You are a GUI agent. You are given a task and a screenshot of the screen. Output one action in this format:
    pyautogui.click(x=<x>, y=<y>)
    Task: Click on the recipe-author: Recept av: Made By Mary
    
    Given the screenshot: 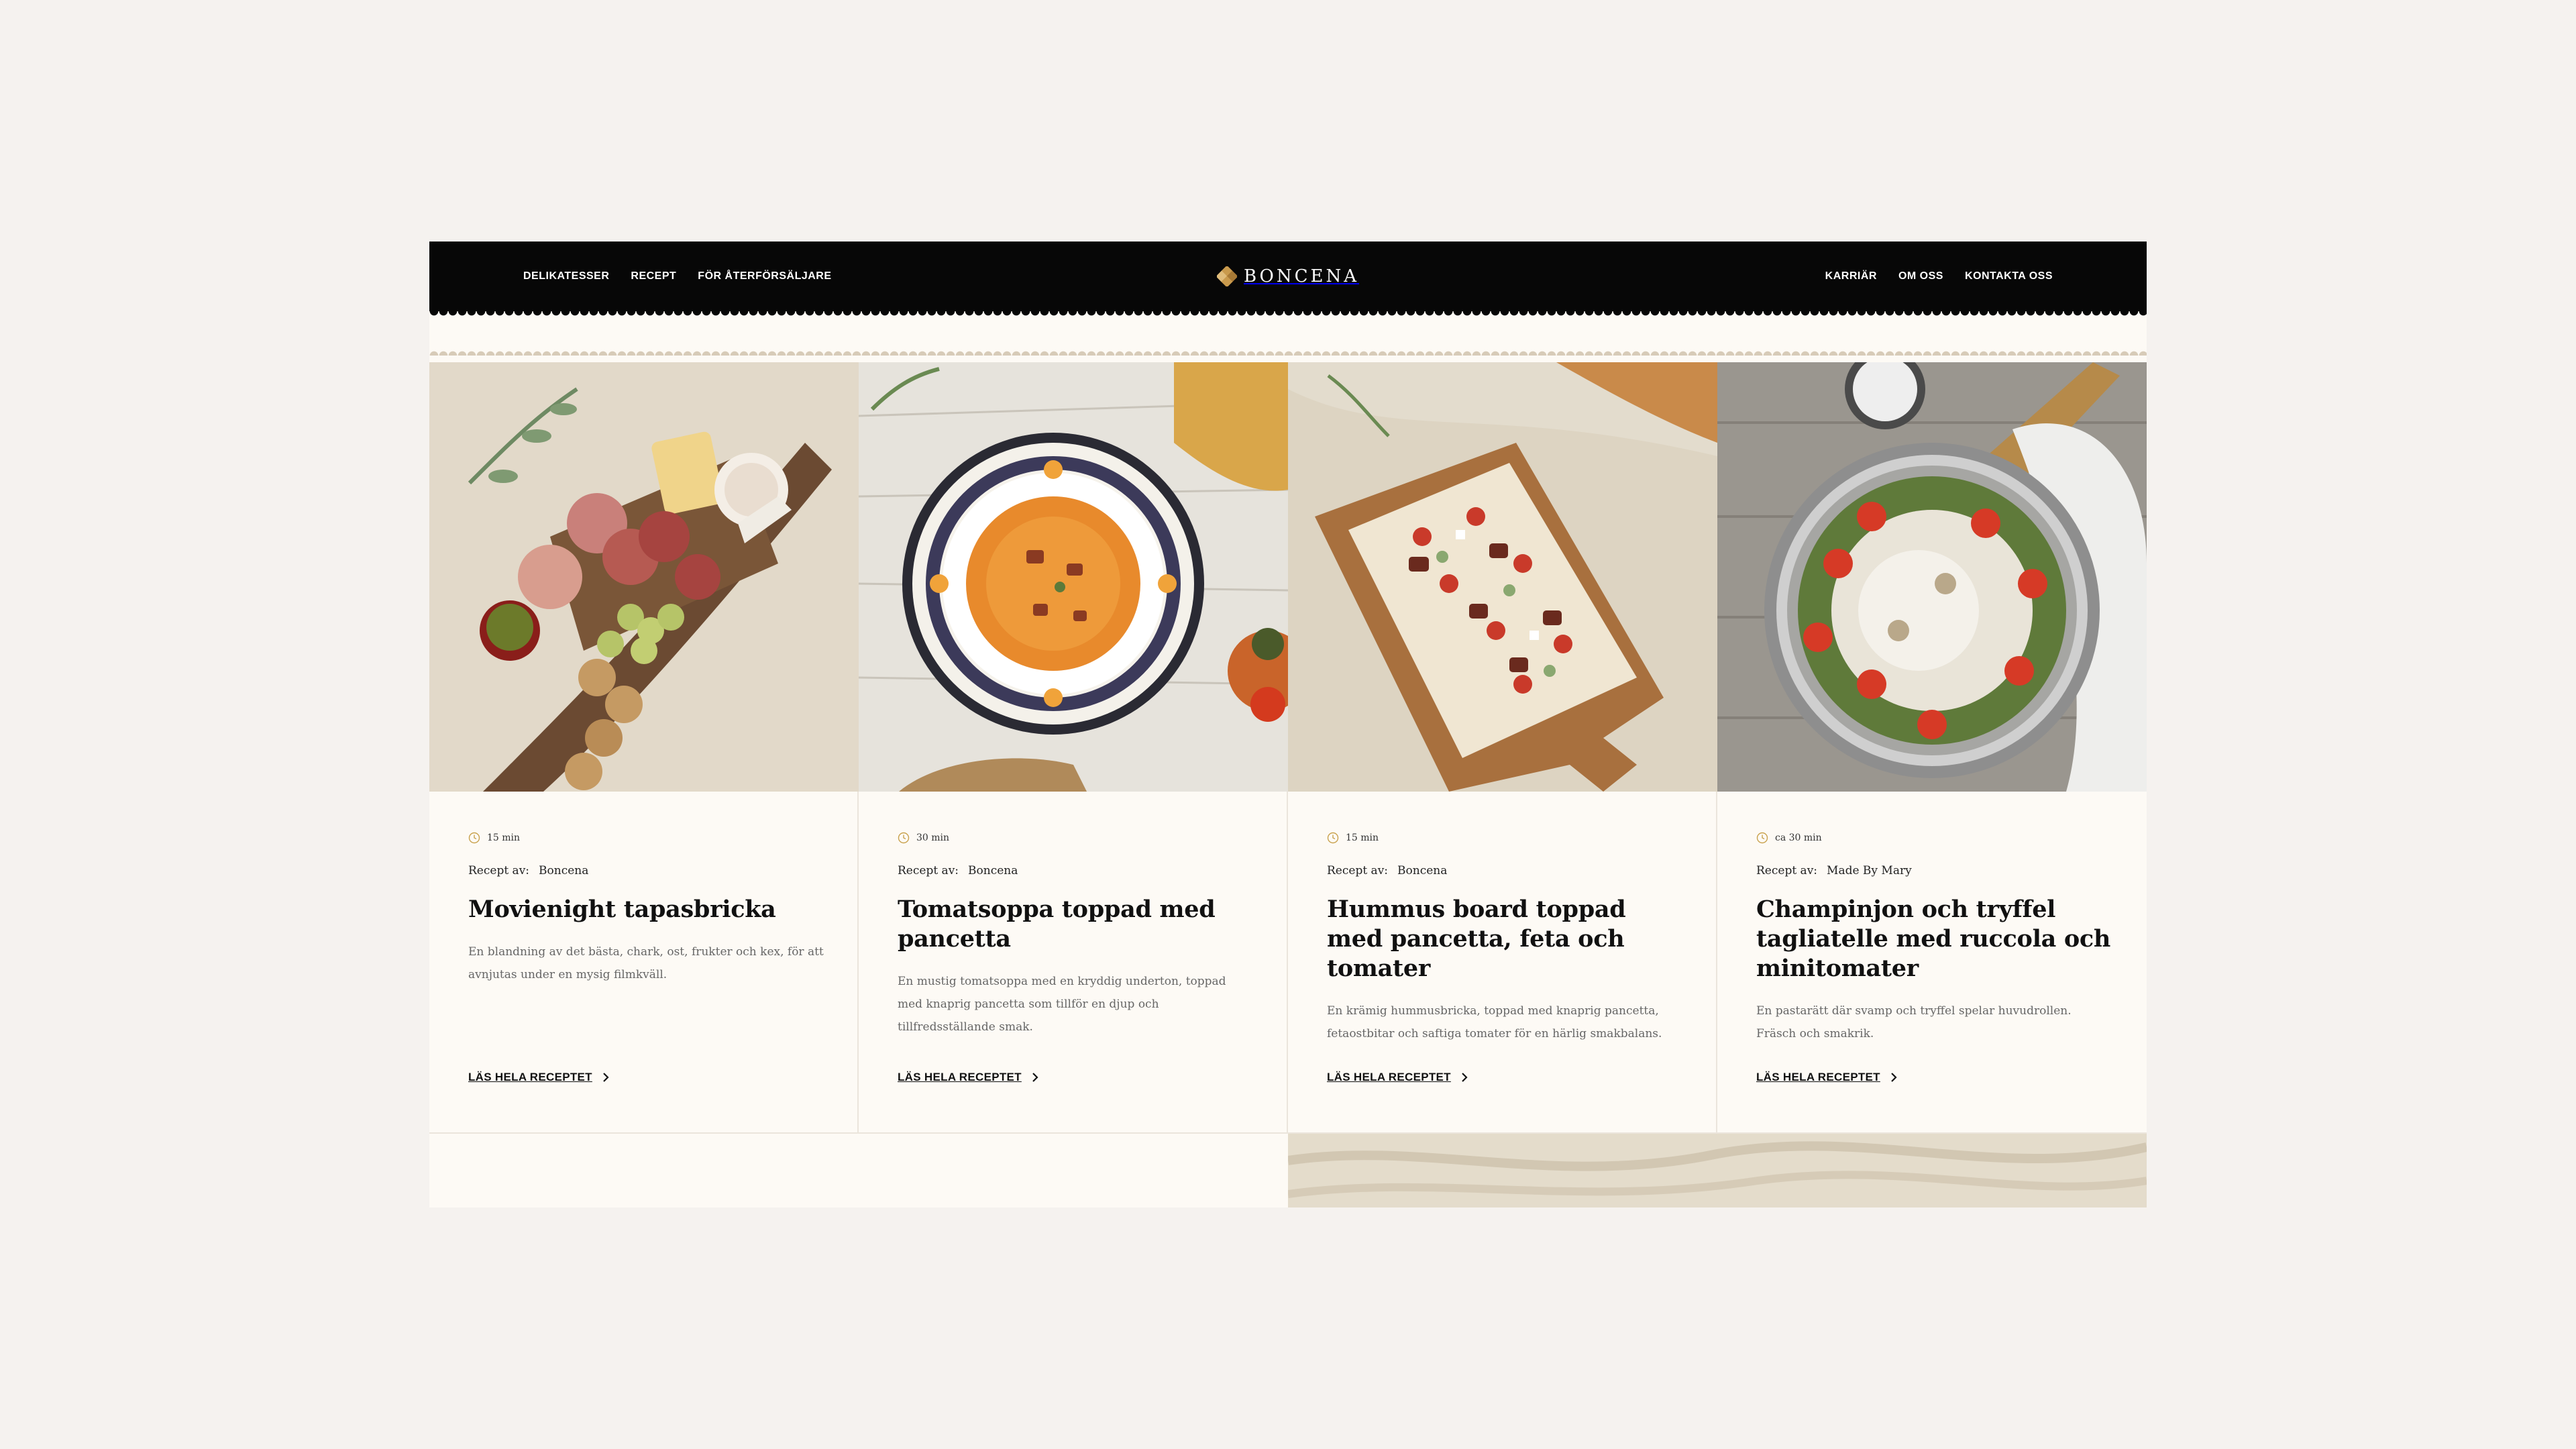 What is the action you would take?
    pyautogui.click(x=1934, y=870)
    